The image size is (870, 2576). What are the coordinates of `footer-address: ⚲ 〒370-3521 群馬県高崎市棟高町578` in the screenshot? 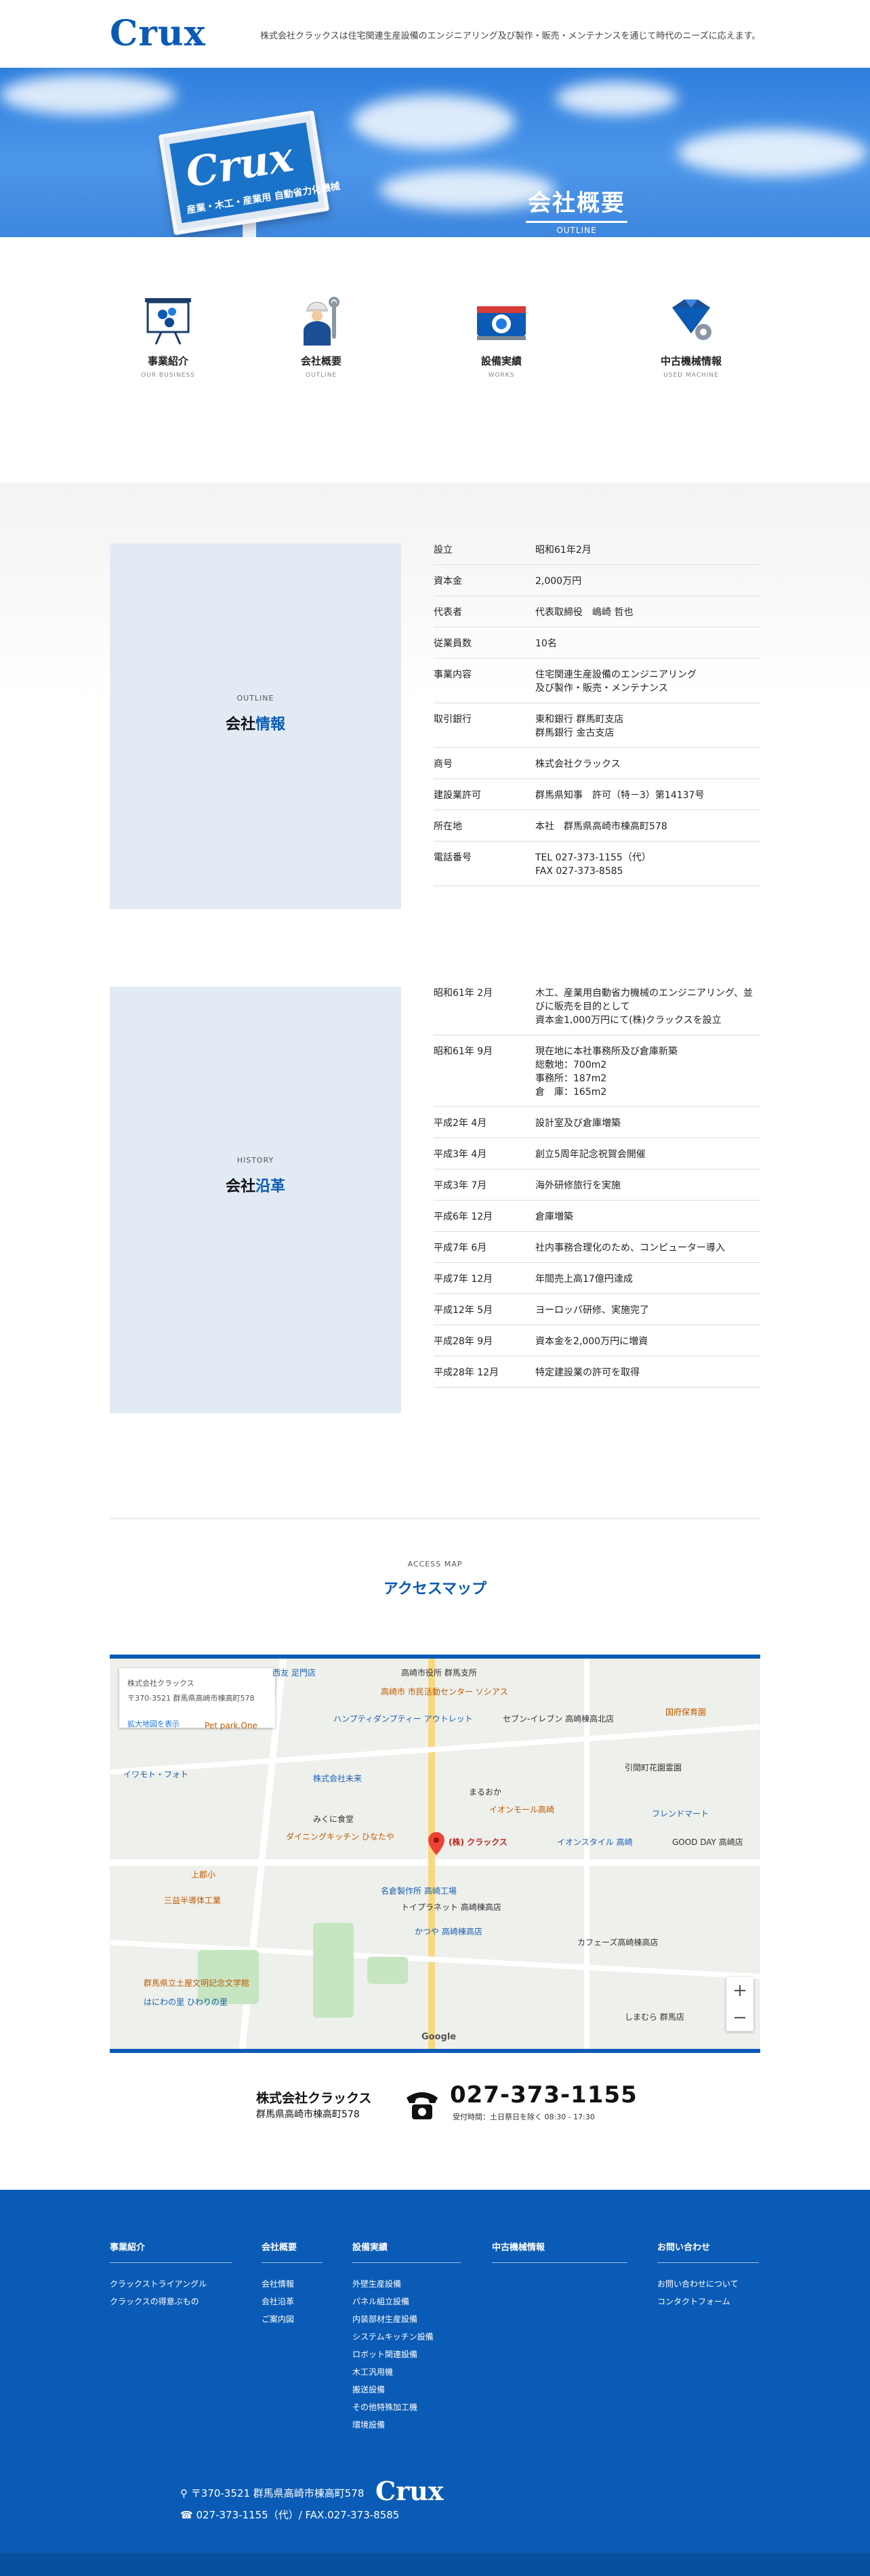 It's located at (273, 2493).